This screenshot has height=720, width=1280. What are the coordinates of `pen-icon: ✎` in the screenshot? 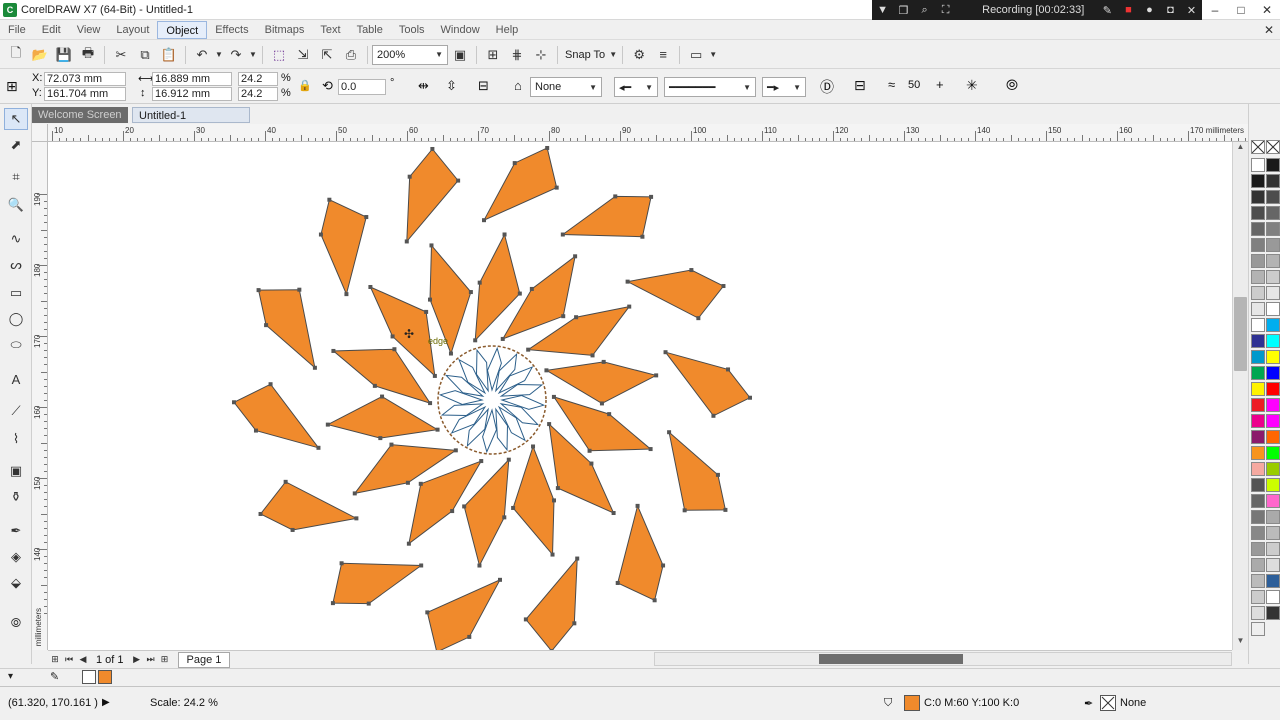 It's located at (1107, 10).